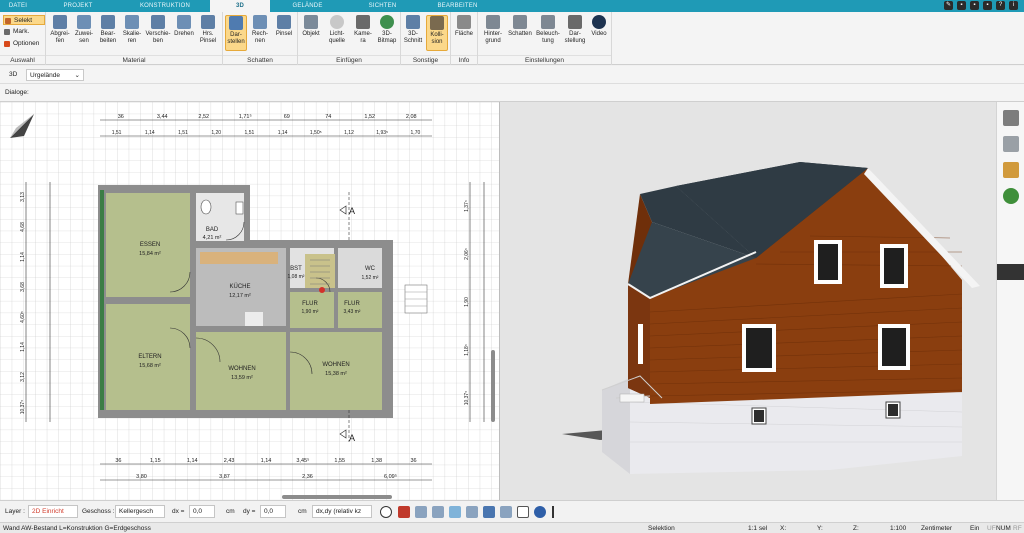 This screenshot has height=533, width=1024. Describe the element at coordinates (413, 461) in the screenshot. I see `dim-bot1-label: 36` at that location.